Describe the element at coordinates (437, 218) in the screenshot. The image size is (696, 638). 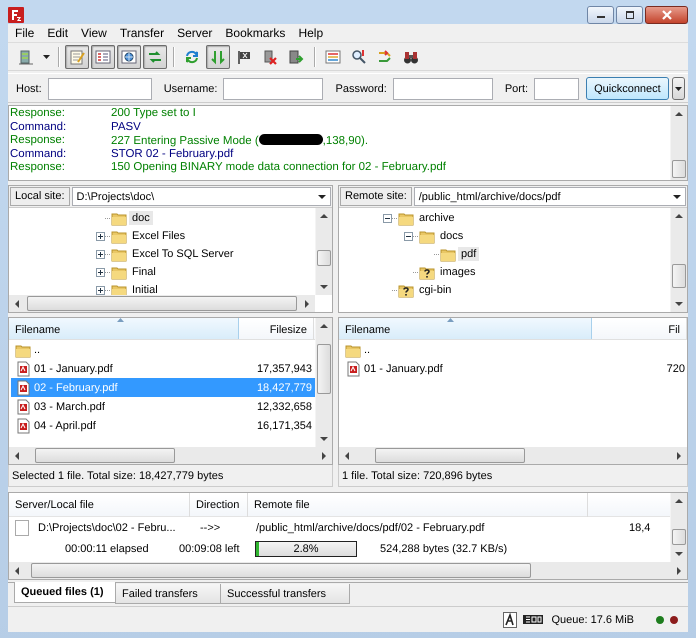
I see `tree-item: archive` at that location.